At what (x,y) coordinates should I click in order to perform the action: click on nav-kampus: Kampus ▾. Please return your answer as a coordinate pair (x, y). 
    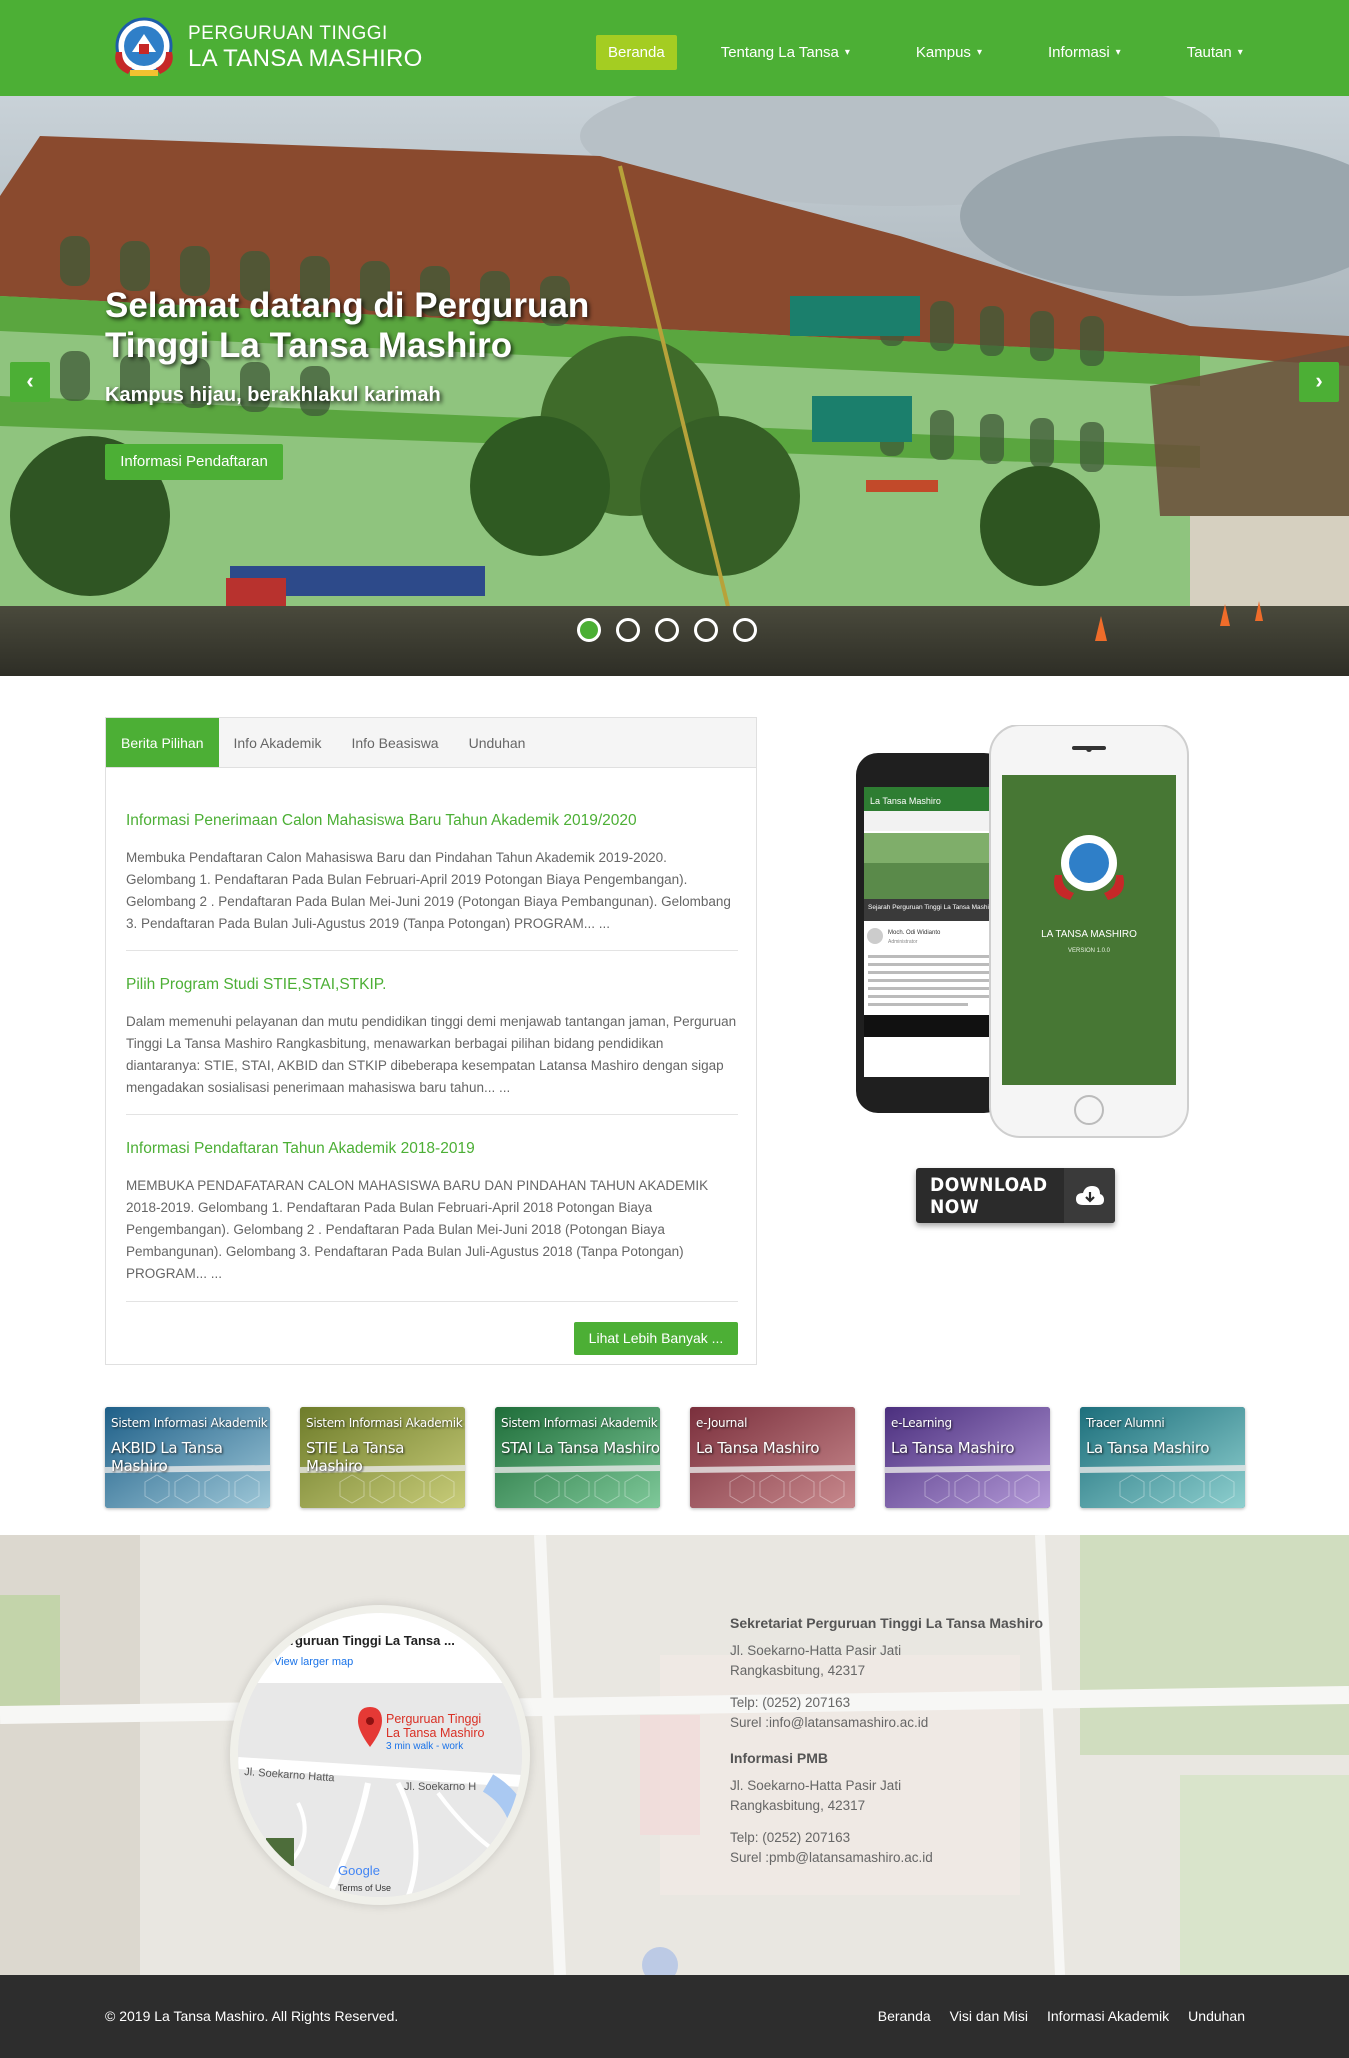
    Looking at the image, I should click on (949, 52).